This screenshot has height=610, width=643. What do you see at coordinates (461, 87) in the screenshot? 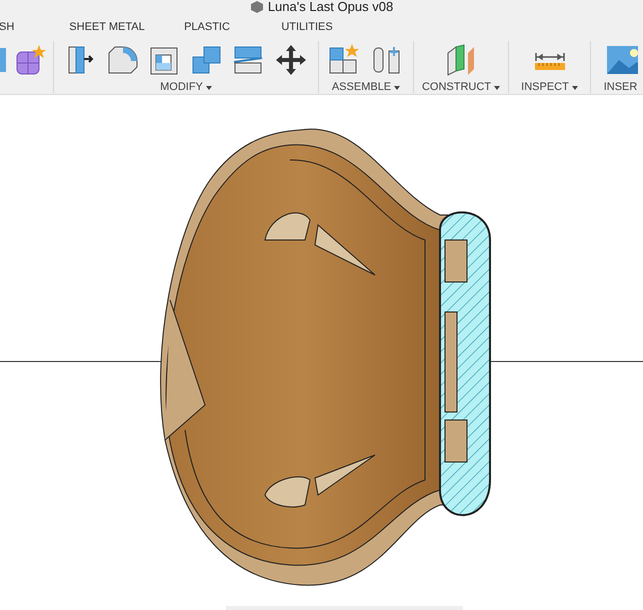
I see `toolbar-group-menu: CONSTRUCT` at bounding box center [461, 87].